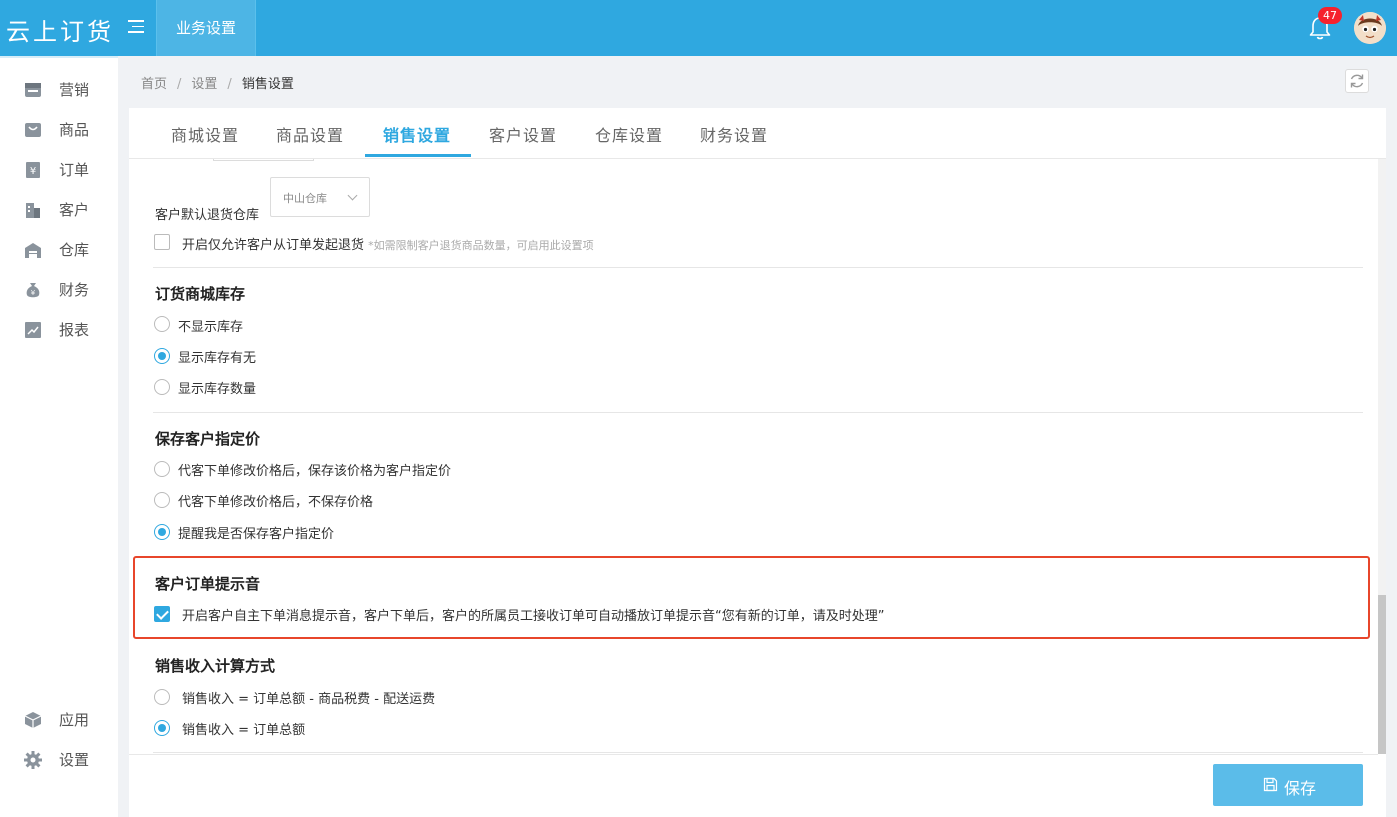  What do you see at coordinates (74, 330) in the screenshot?
I see `sidebar-item-label: 报表` at bounding box center [74, 330].